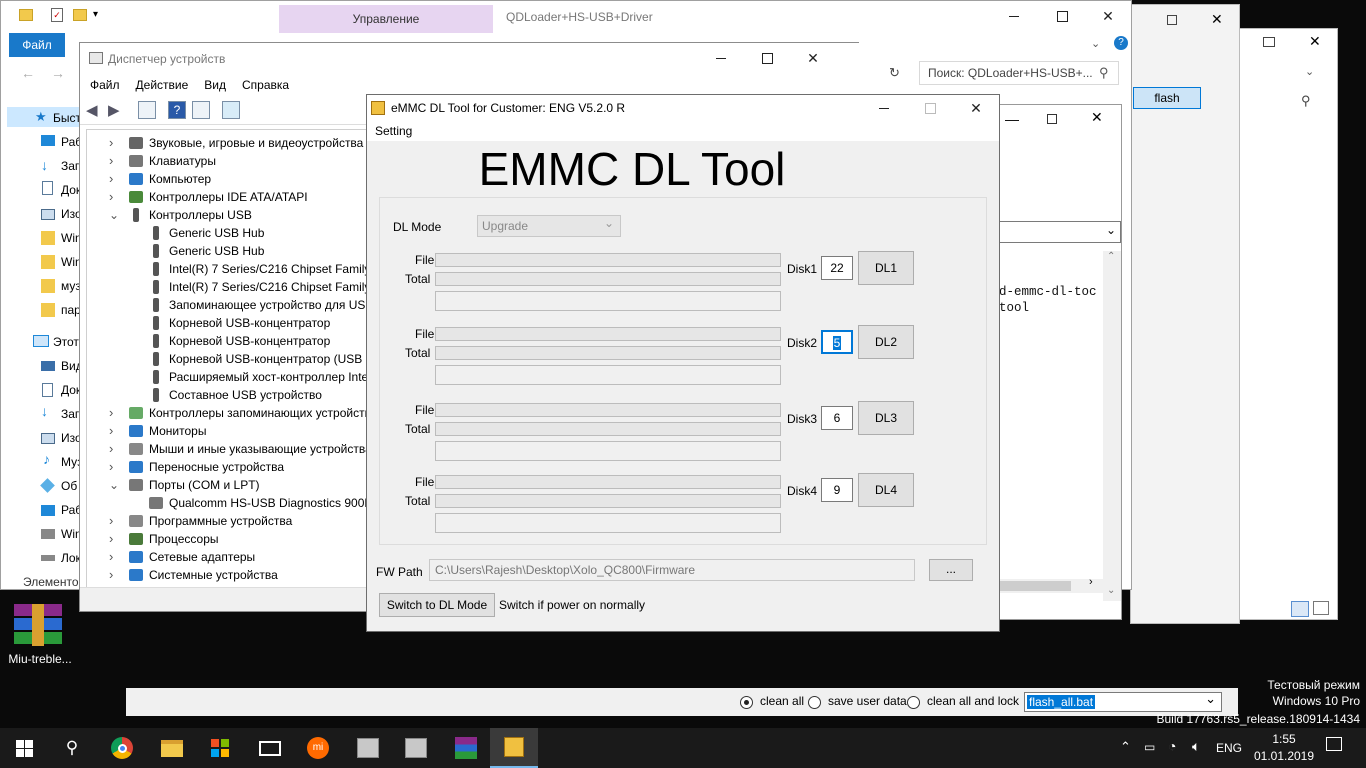 The width and height of the screenshot is (1366, 768). What do you see at coordinates (1284, 739) in the screenshot?
I see `clock-time: 1:55` at bounding box center [1284, 739].